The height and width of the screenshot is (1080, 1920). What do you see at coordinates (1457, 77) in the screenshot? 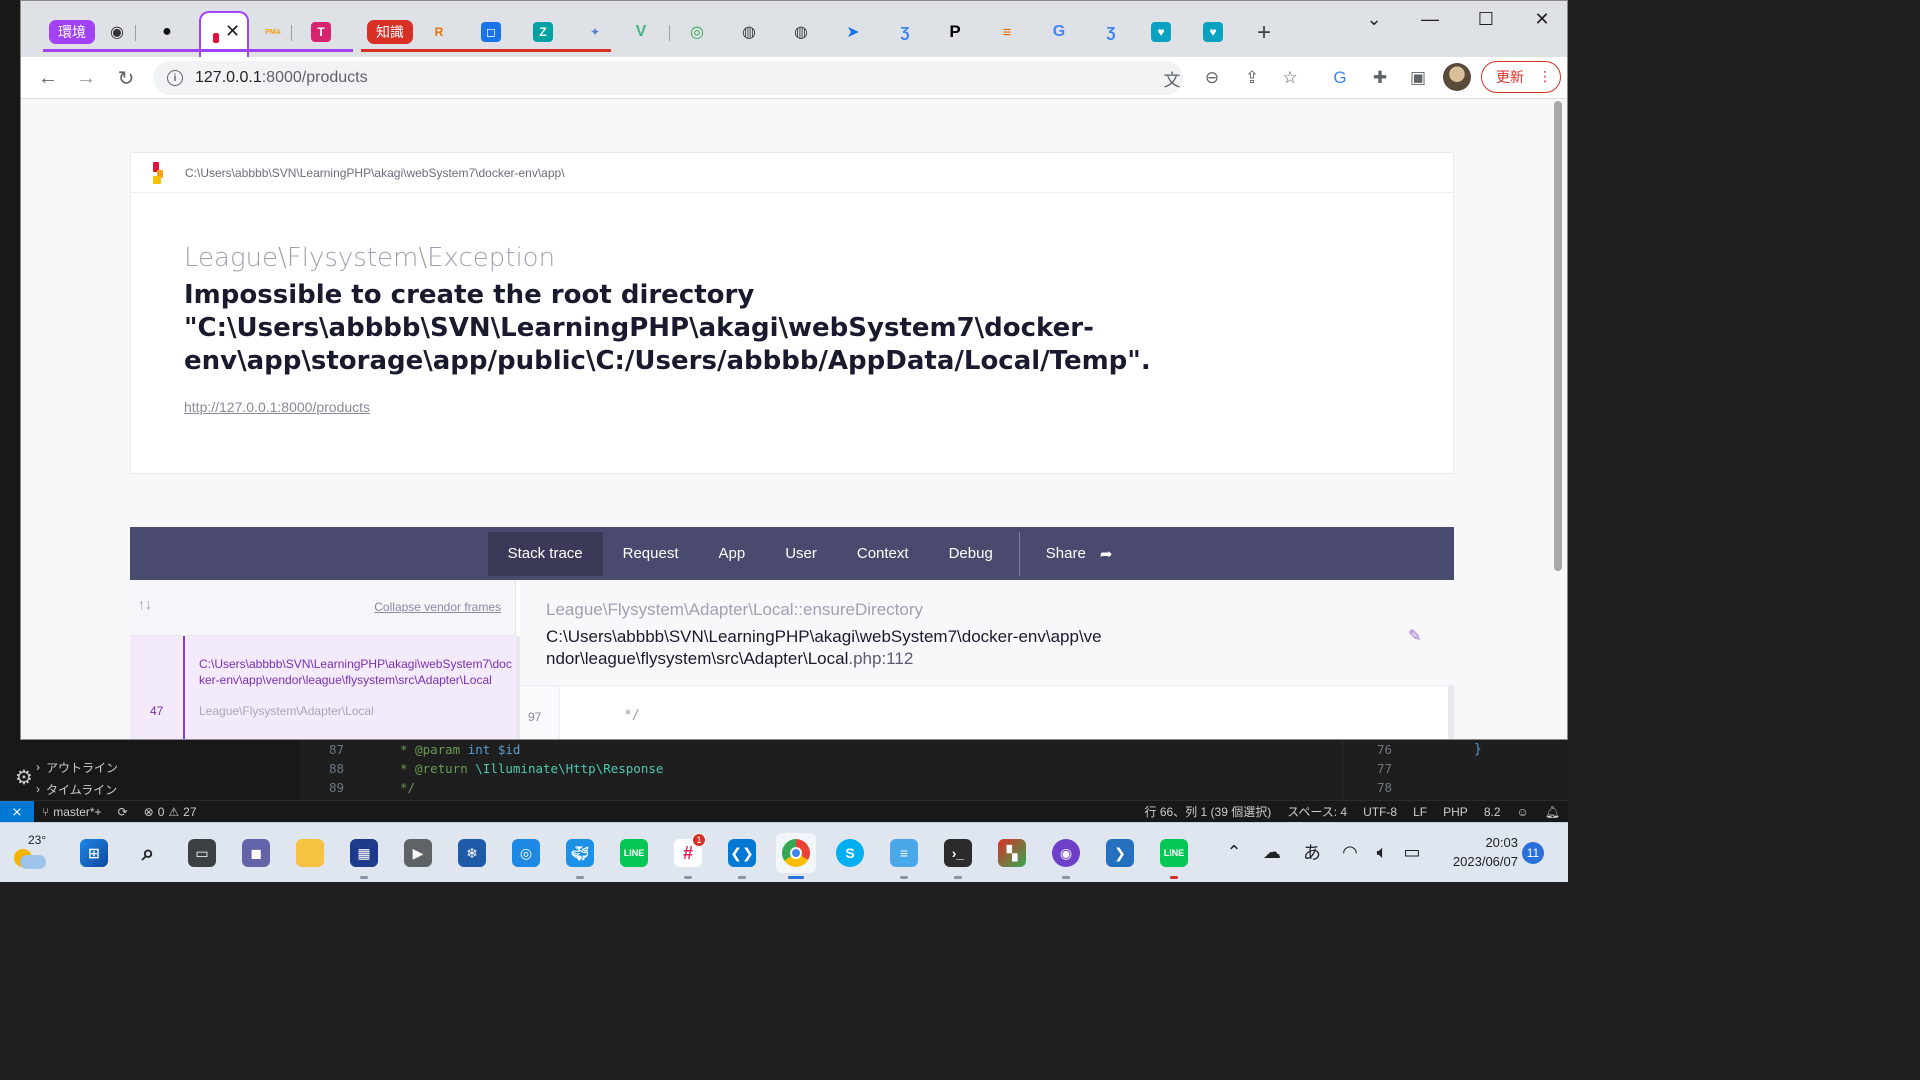
I see `profile-avatar` at bounding box center [1457, 77].